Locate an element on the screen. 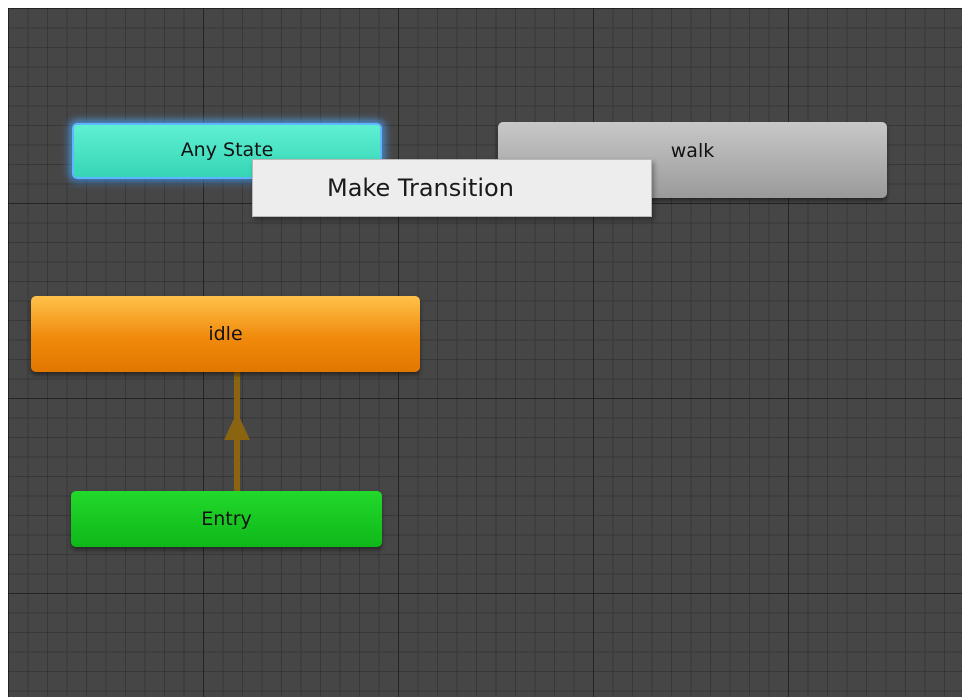  state-label-idle: idle is located at coordinates (225, 334).